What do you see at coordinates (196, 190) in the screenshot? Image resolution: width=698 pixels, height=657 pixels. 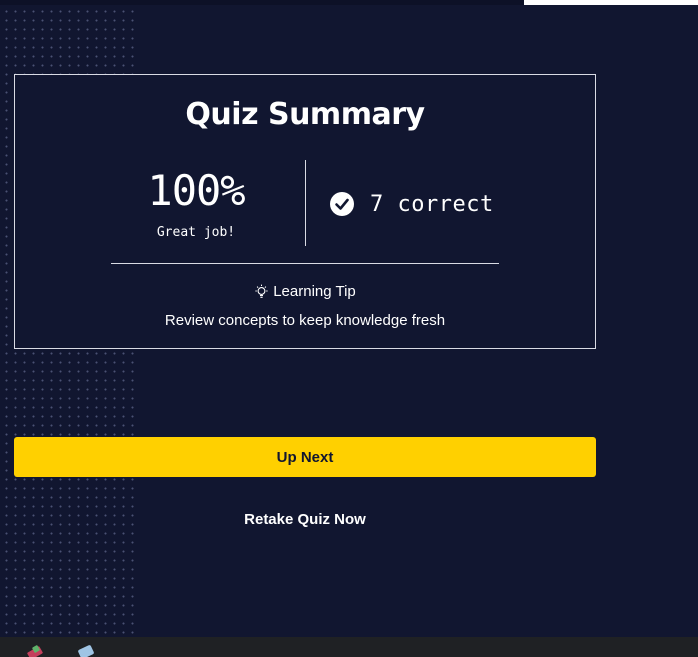 I see `score-percent: 100%` at bounding box center [196, 190].